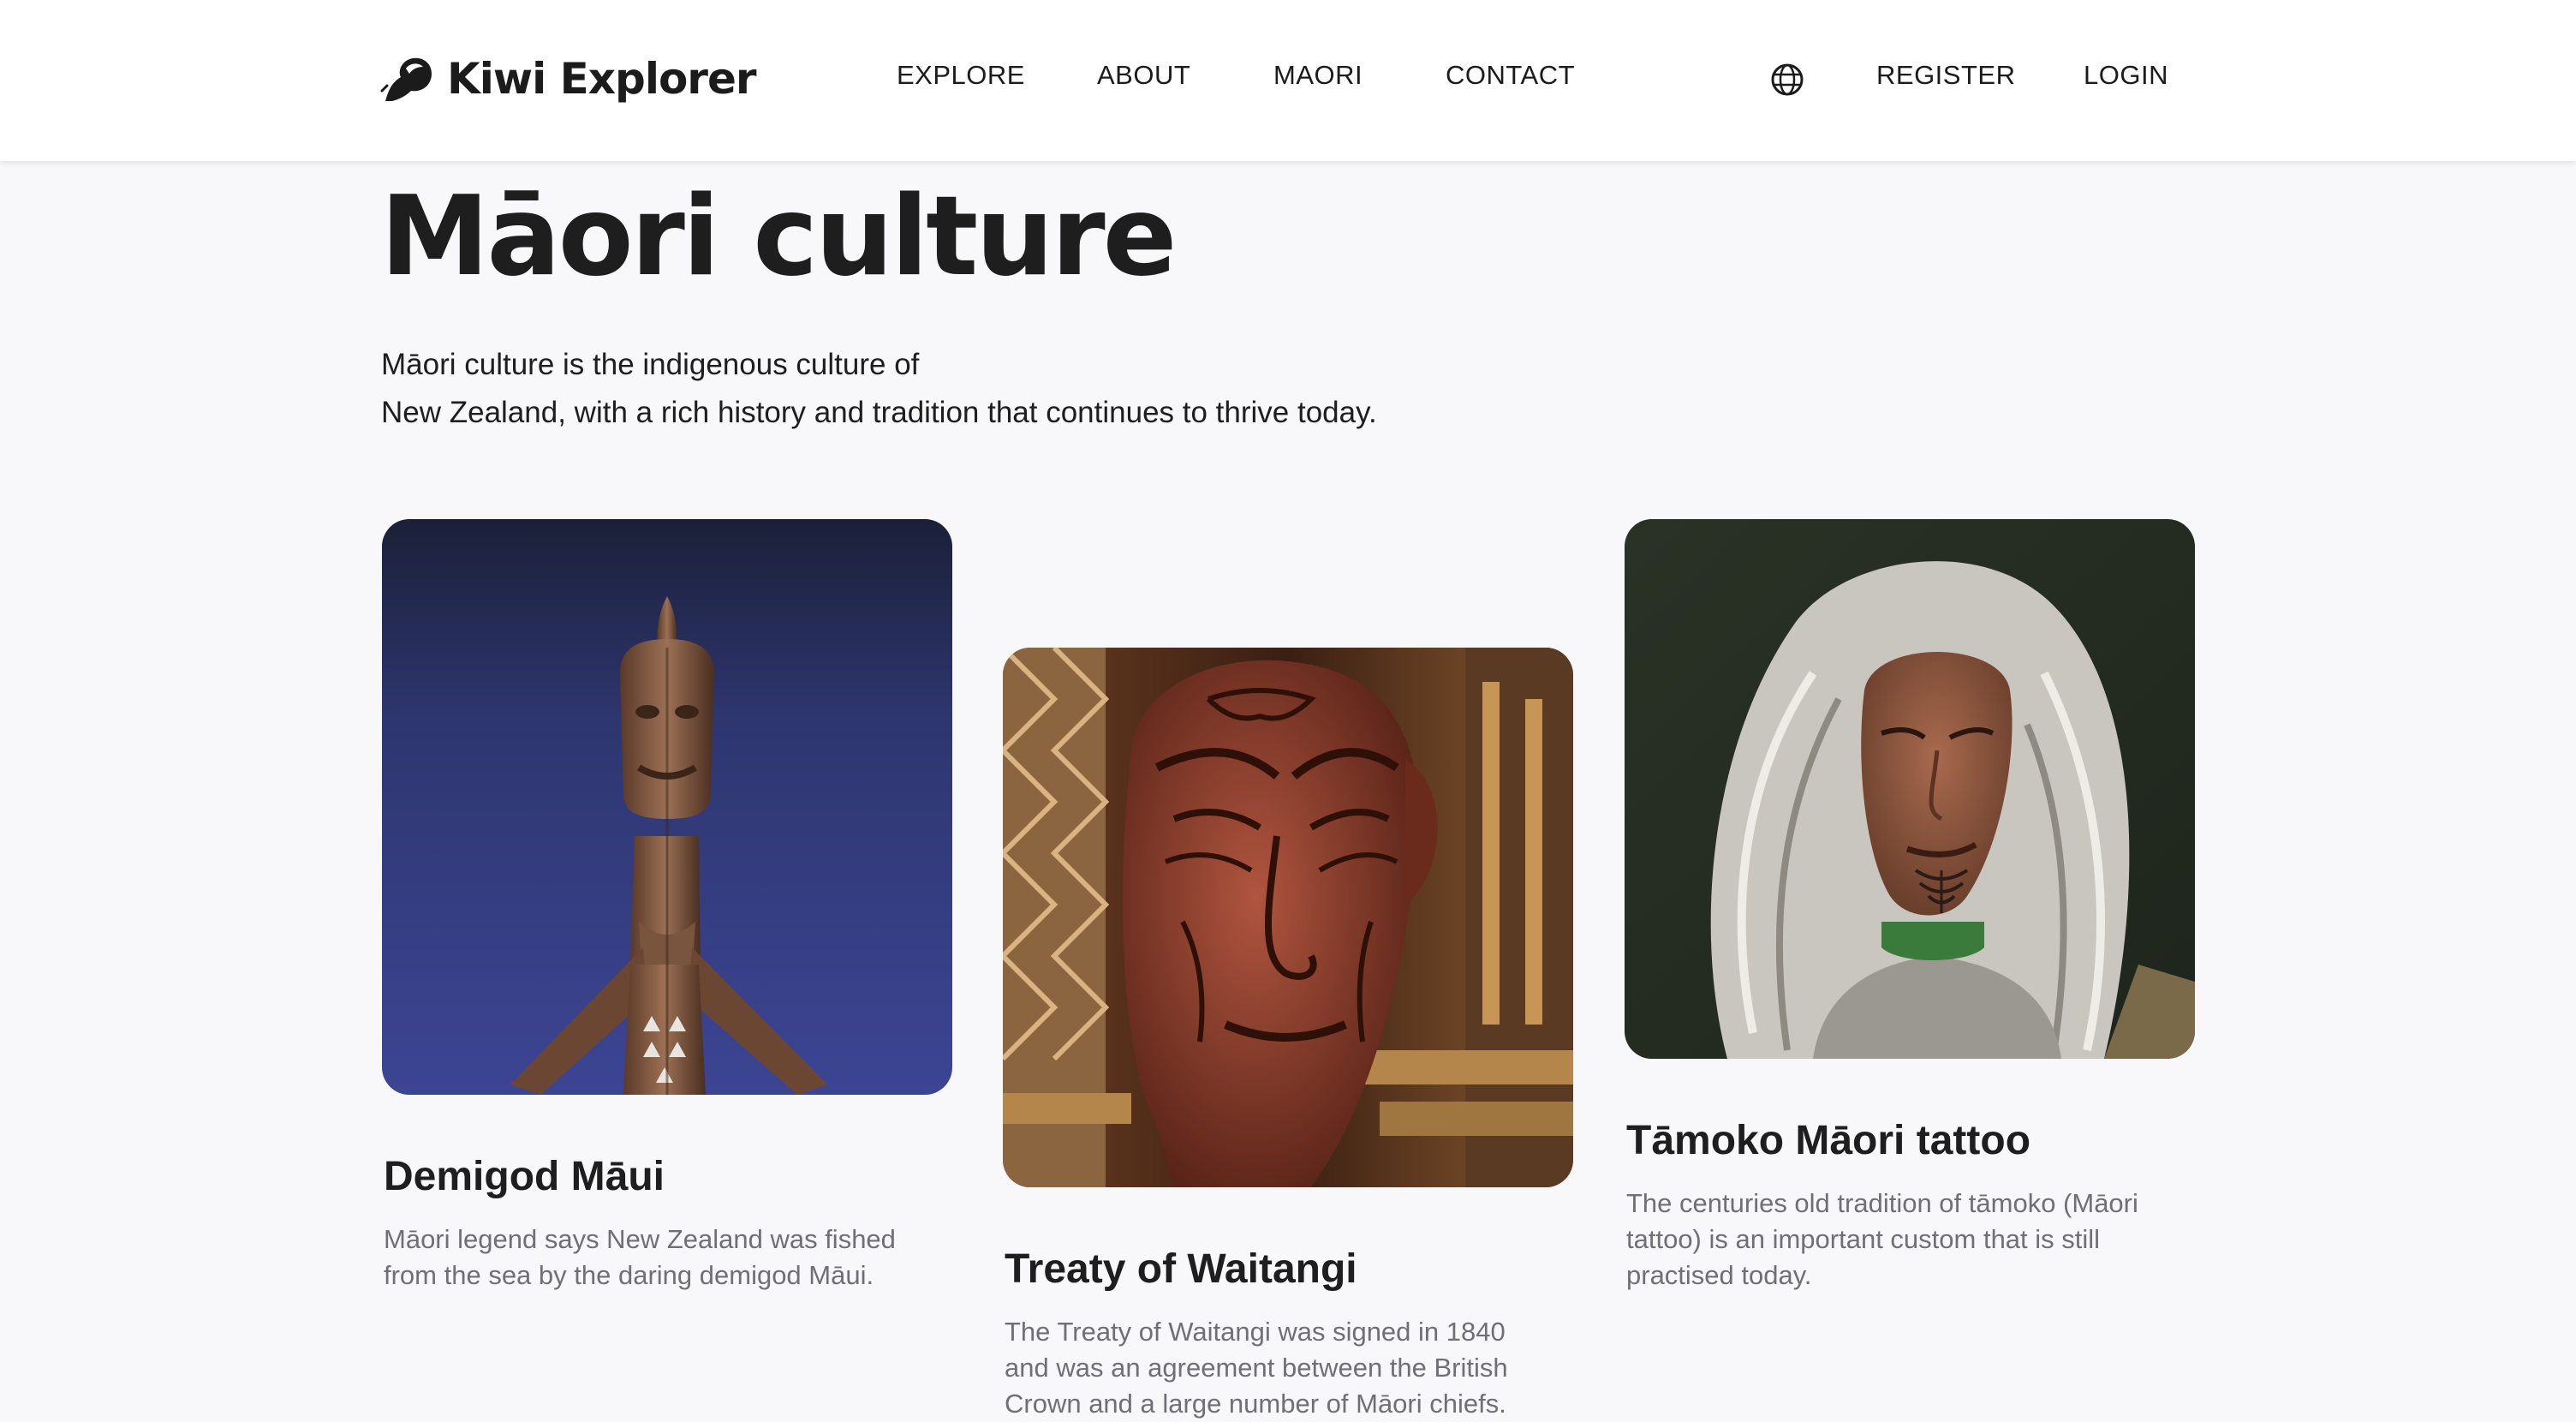 This screenshot has height=1422, width=2576. What do you see at coordinates (406, 79) in the screenshot?
I see `kiwi-bird-icon` at bounding box center [406, 79].